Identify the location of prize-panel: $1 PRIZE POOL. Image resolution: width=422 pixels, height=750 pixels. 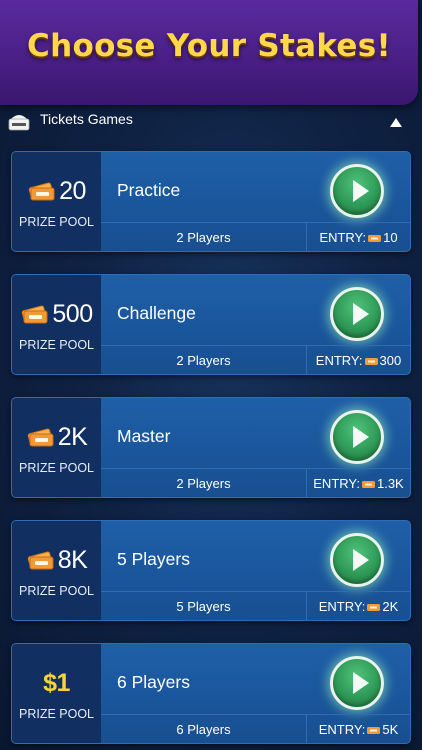
(56, 693).